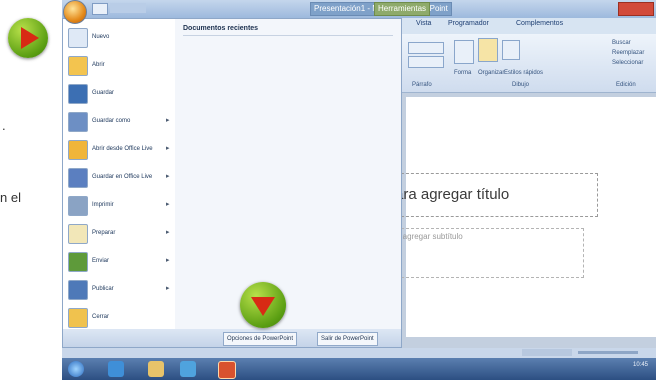  Describe the element at coordinates (511, 50) in the screenshot. I see `quick-styles-icon` at that location.